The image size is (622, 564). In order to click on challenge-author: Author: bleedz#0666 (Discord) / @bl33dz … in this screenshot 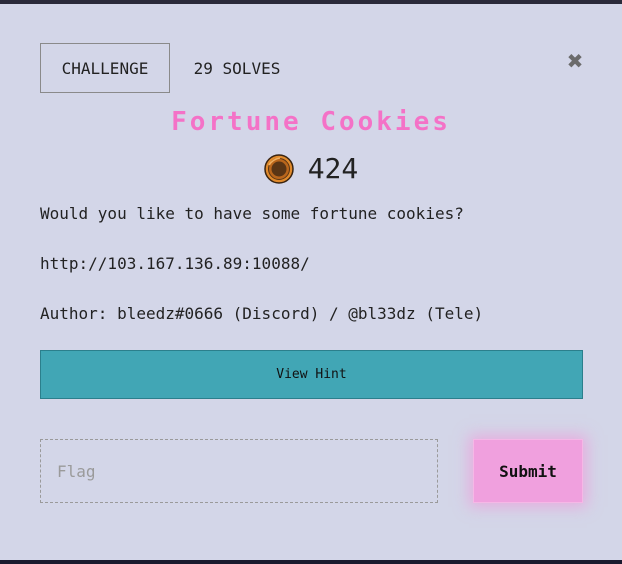, I will do `click(262, 313)`.